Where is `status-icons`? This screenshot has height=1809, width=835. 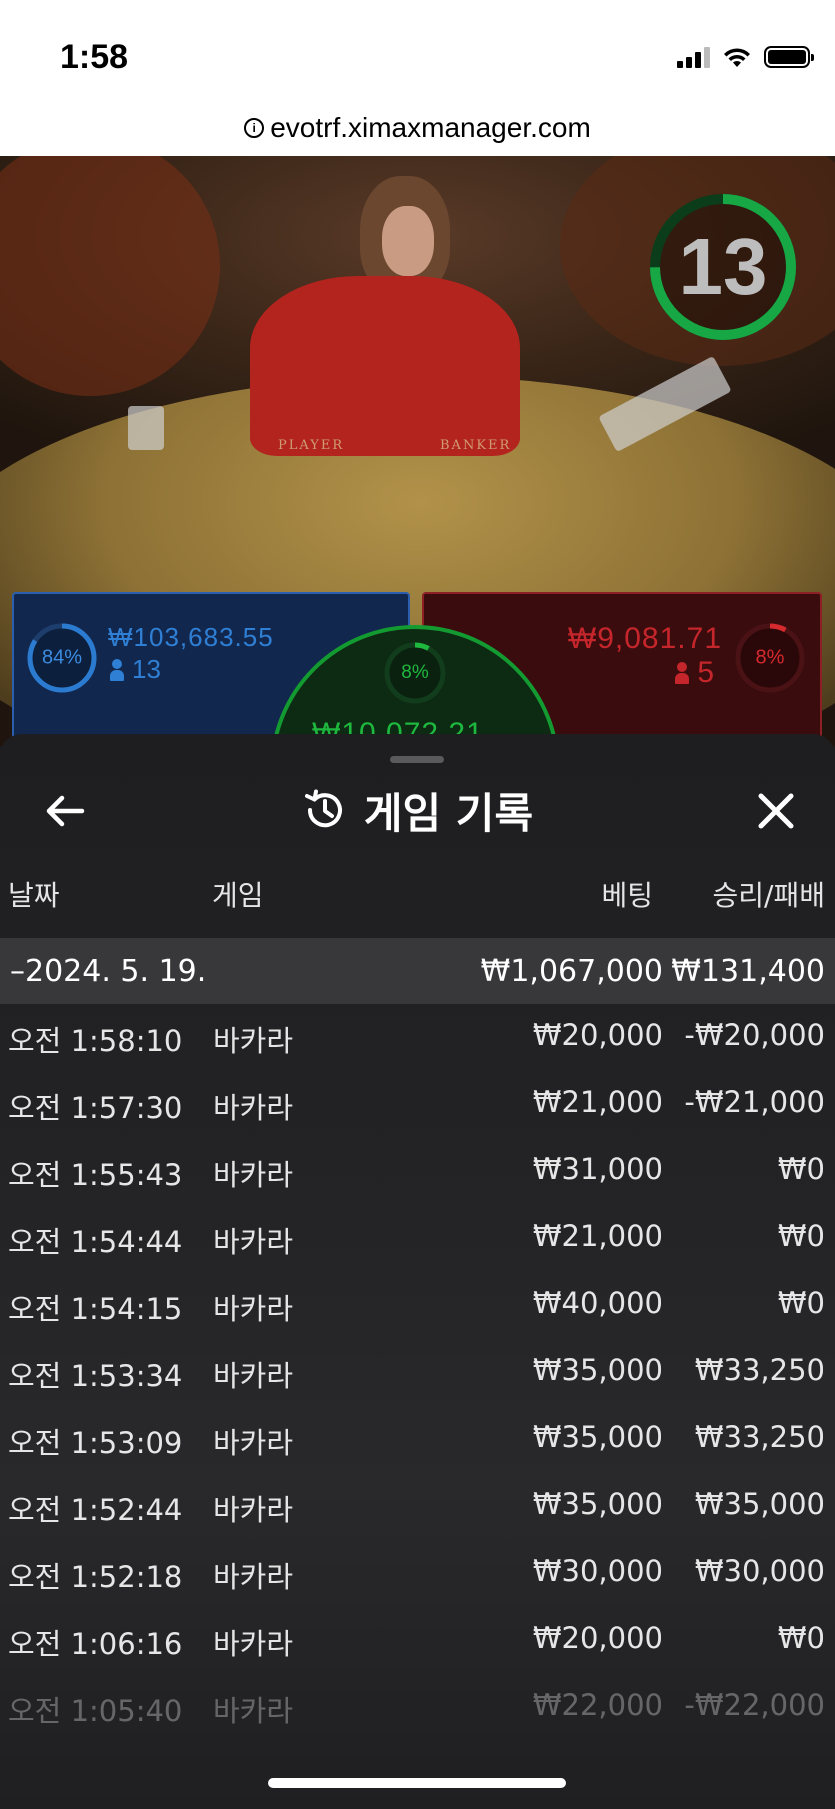
status-icons is located at coordinates (745, 57).